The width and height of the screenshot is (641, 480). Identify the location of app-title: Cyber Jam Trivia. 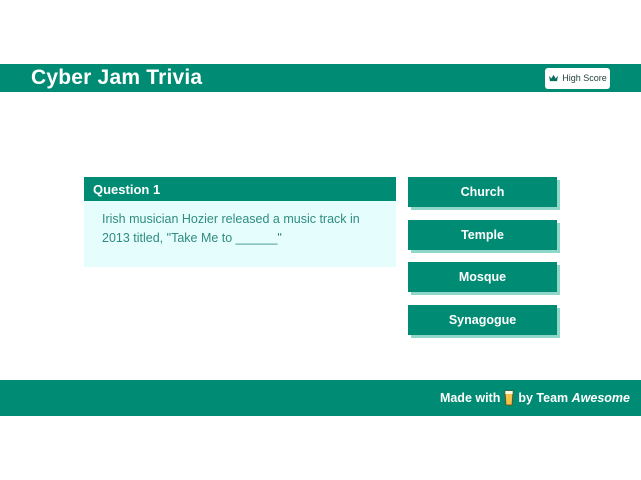
(117, 77).